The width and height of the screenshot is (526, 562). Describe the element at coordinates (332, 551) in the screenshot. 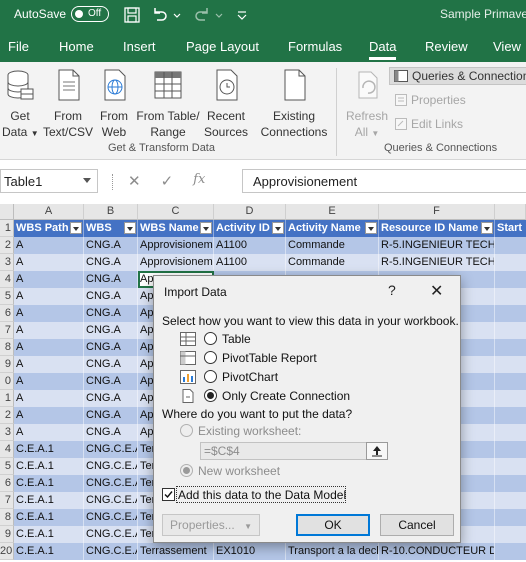

I see `table-cell: Transport a la decharge` at that location.